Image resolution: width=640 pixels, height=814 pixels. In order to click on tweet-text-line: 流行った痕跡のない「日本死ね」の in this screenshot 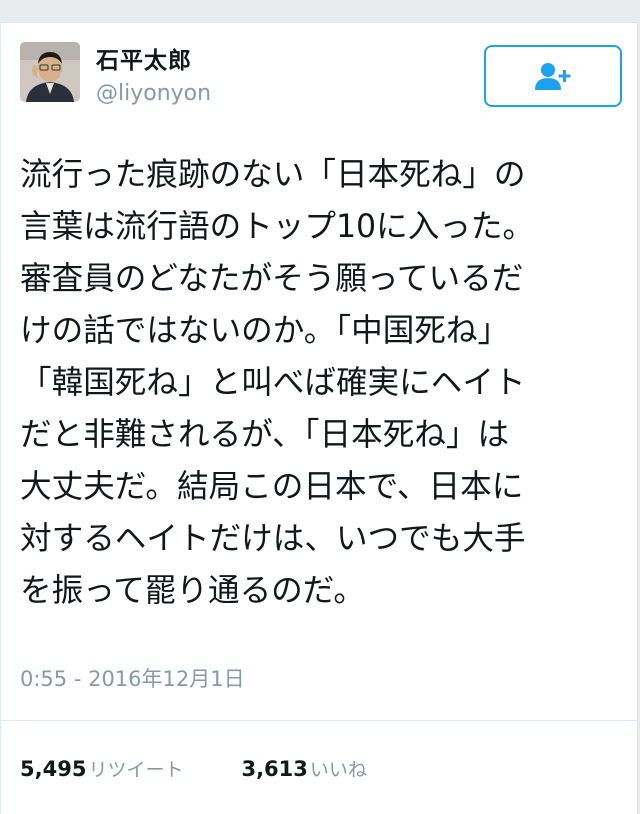, I will do `click(273, 175)`.